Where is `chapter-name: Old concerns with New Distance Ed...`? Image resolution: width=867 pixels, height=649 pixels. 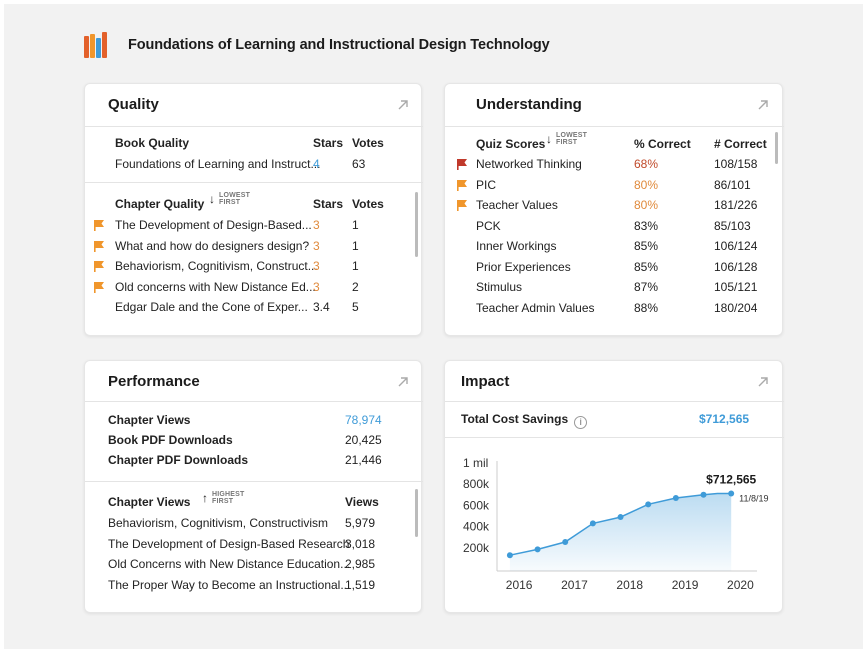
chapter-name: Old concerns with New Distance Ed... is located at coordinates (215, 287).